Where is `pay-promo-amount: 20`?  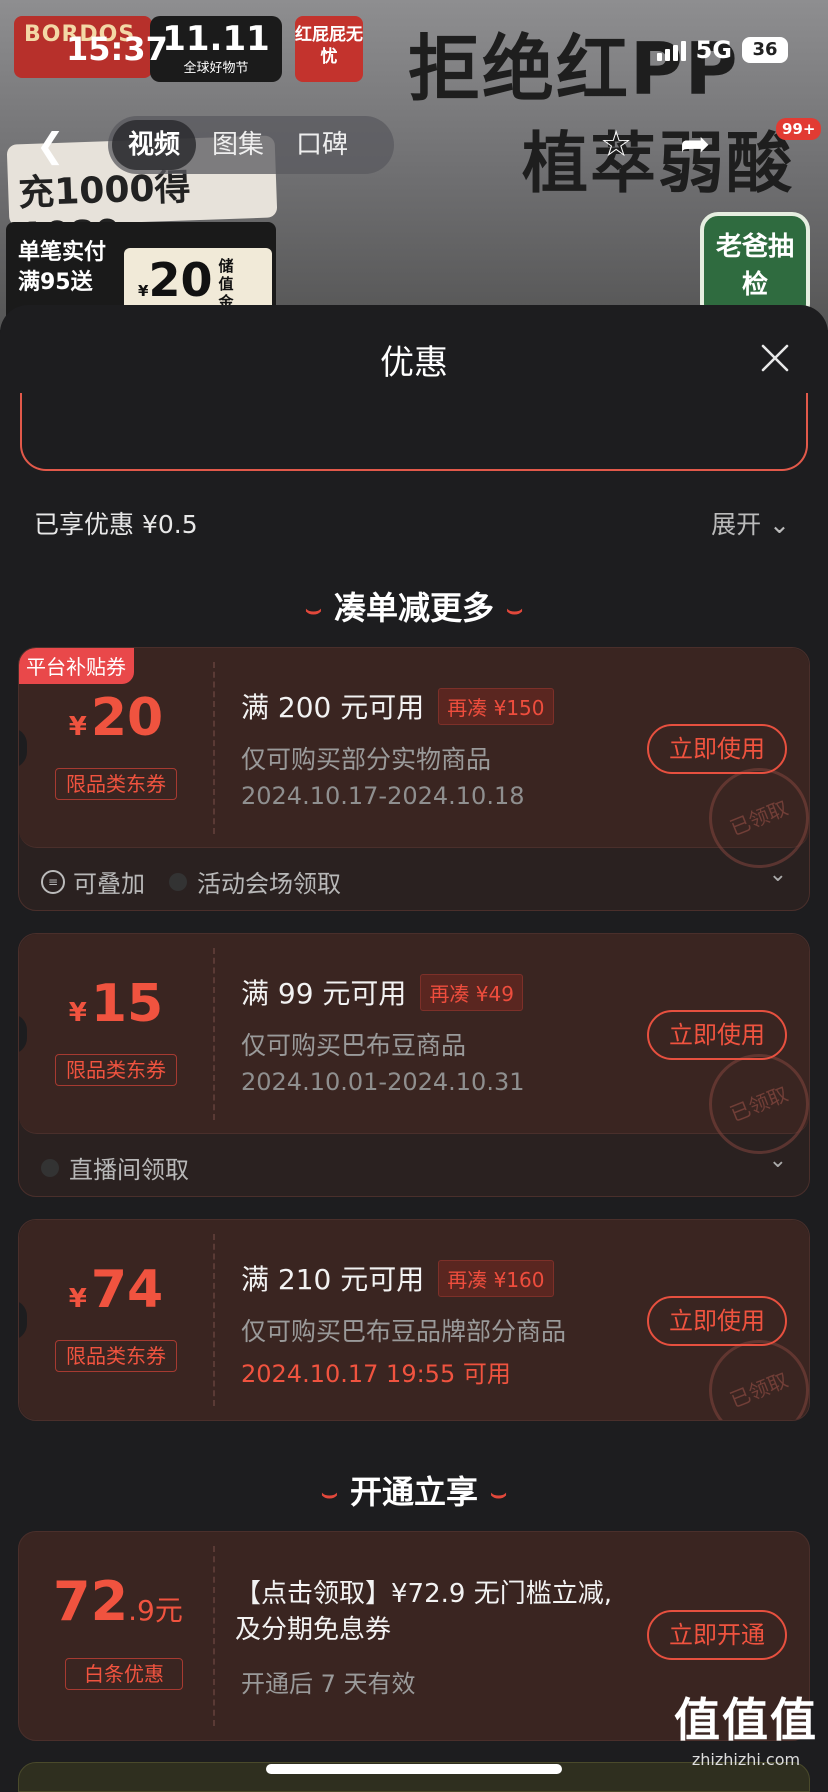 pay-promo-amount: 20 is located at coordinates (180, 280).